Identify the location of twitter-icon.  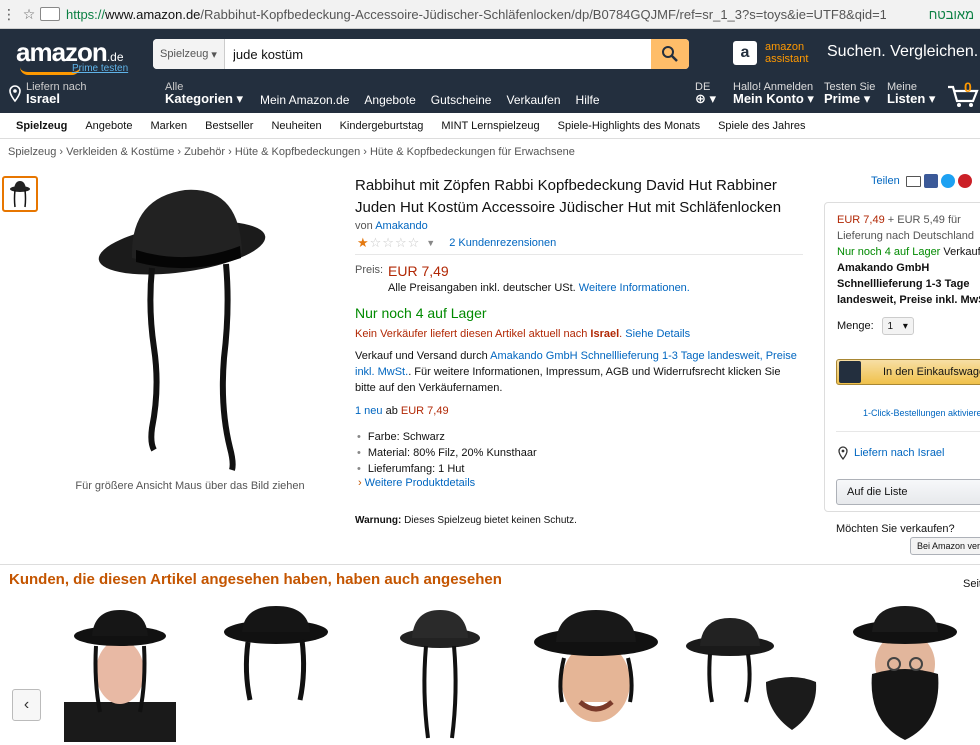
(947, 181).